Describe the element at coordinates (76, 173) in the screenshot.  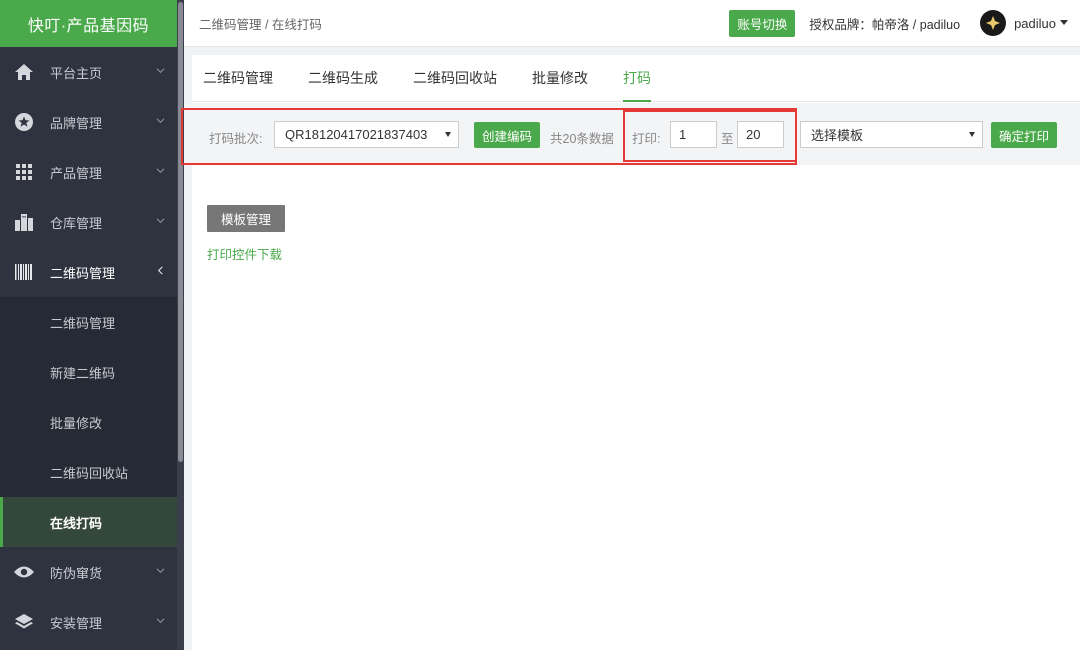
I see `sidebar-item-label: 产品管理` at that location.